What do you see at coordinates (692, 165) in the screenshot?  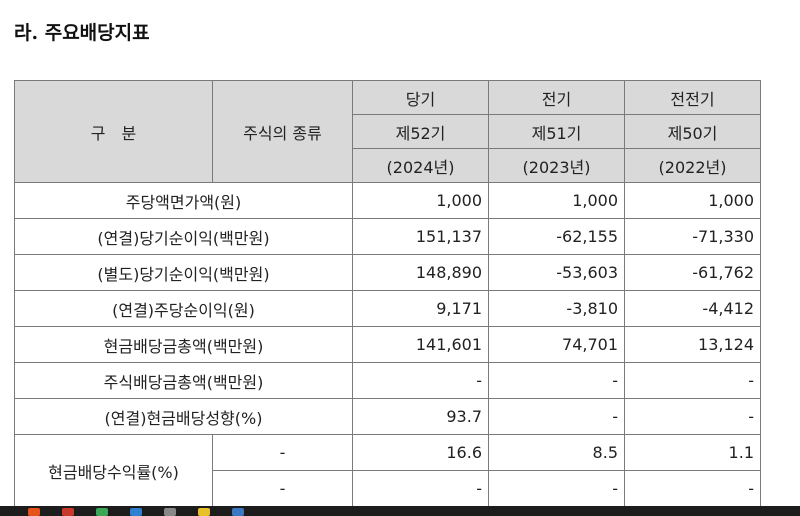 I see `header-year-before-previous: (2022년)` at bounding box center [692, 165].